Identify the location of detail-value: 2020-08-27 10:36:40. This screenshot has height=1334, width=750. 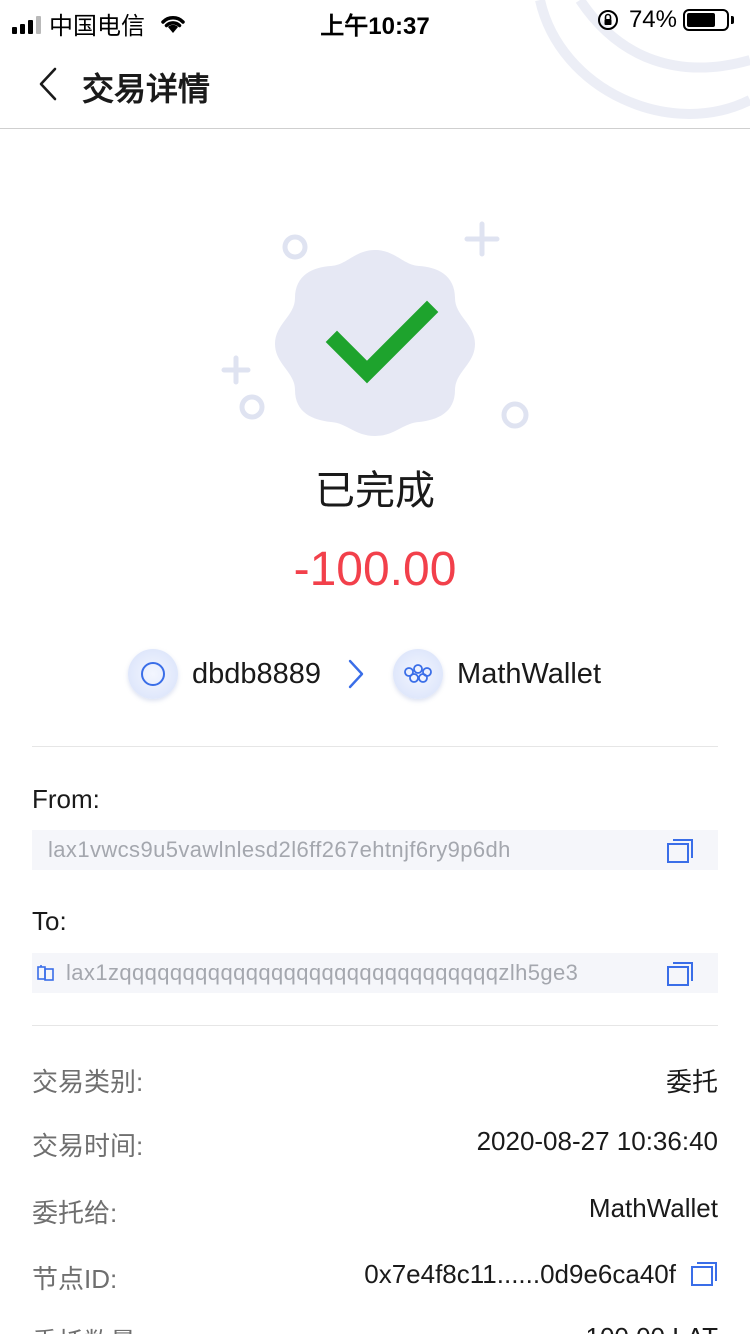
(597, 1141).